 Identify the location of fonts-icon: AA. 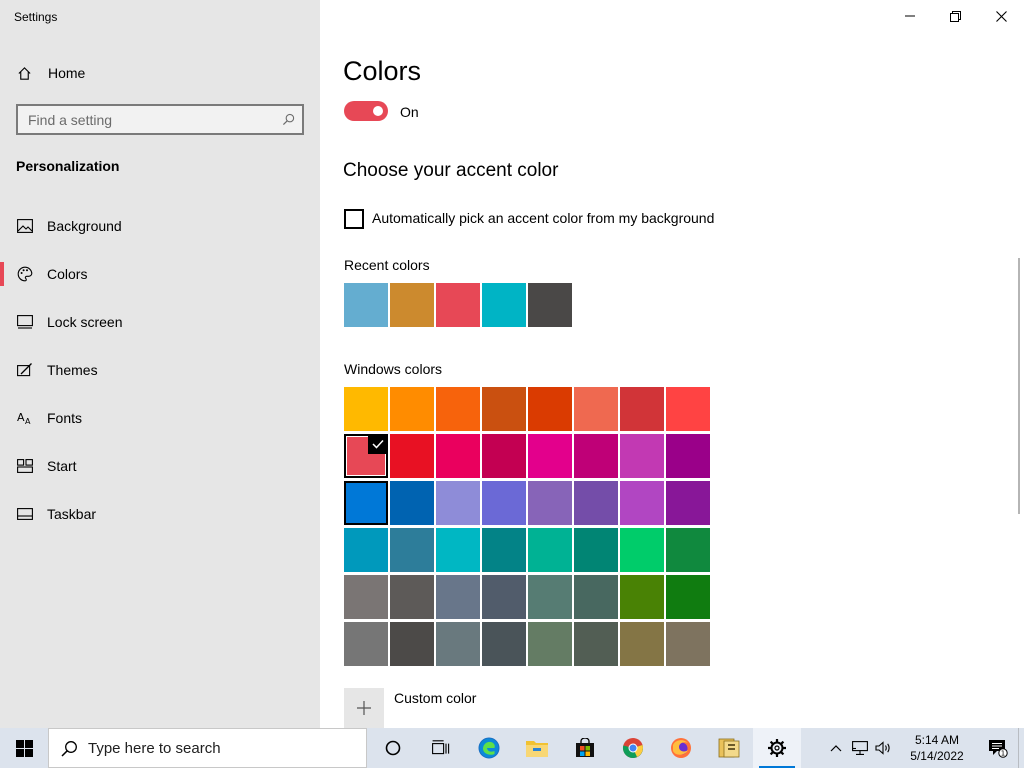
(25, 418).